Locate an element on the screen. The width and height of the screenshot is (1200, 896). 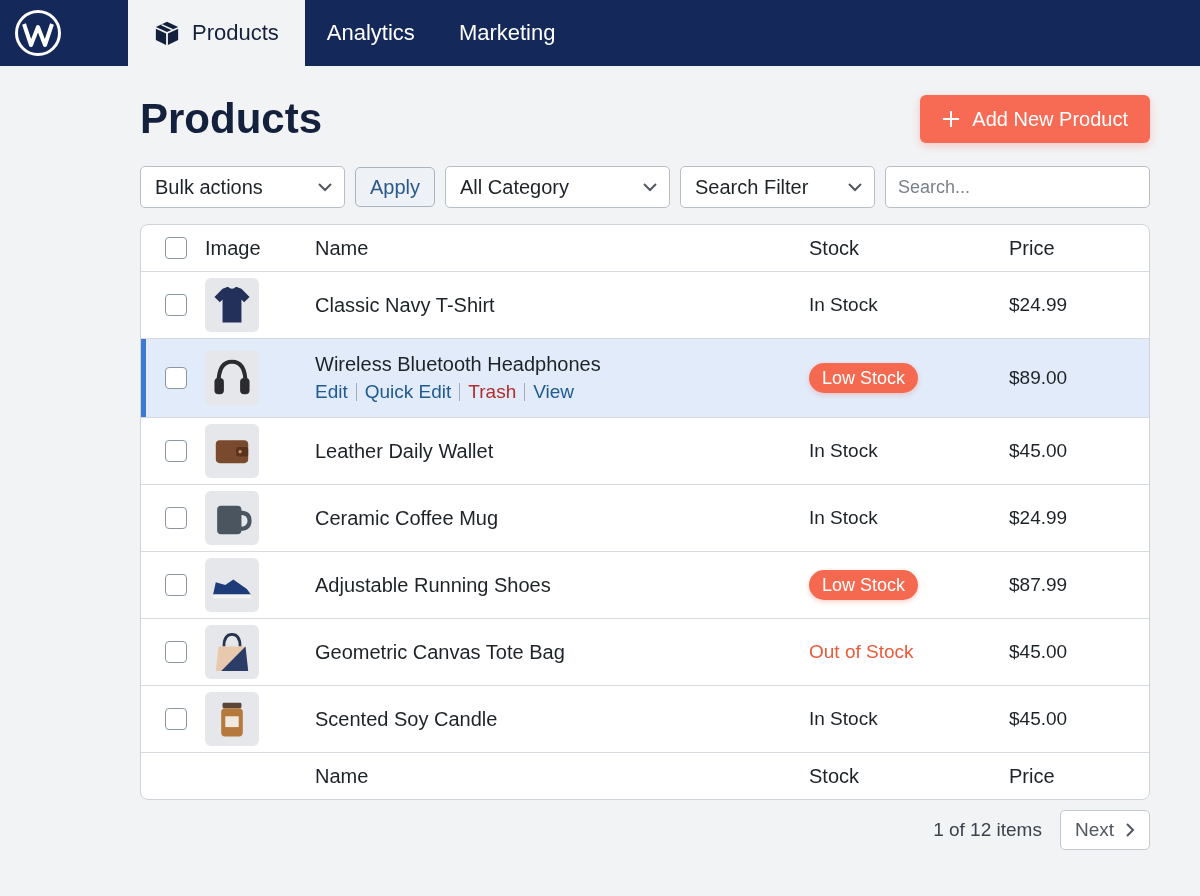
price-text: $89.00 is located at coordinates (1038, 377).